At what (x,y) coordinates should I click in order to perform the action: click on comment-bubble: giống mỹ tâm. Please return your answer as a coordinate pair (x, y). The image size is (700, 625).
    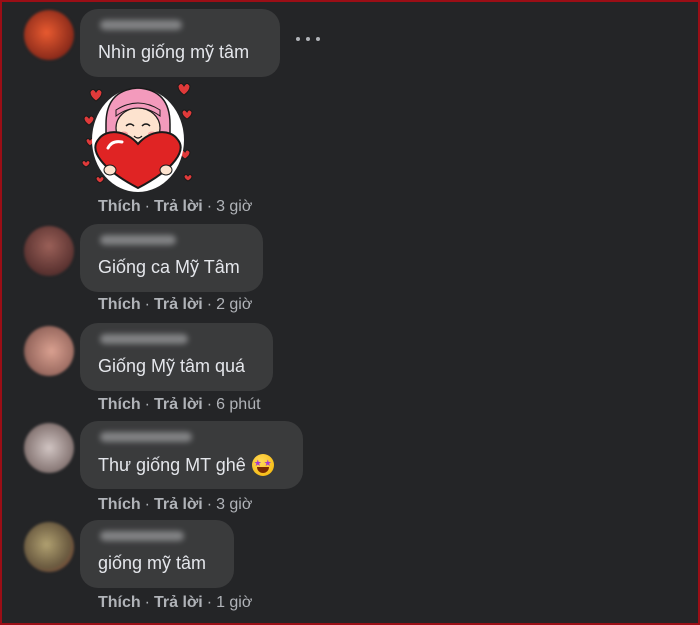
    Looking at the image, I should click on (157, 554).